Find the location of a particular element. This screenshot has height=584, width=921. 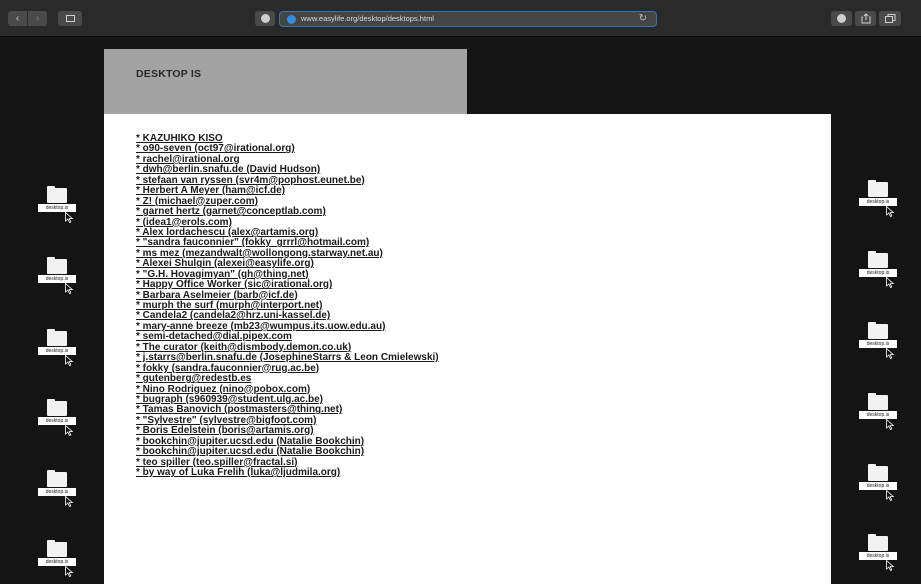

reload-icon: ↻ is located at coordinates (643, 18).